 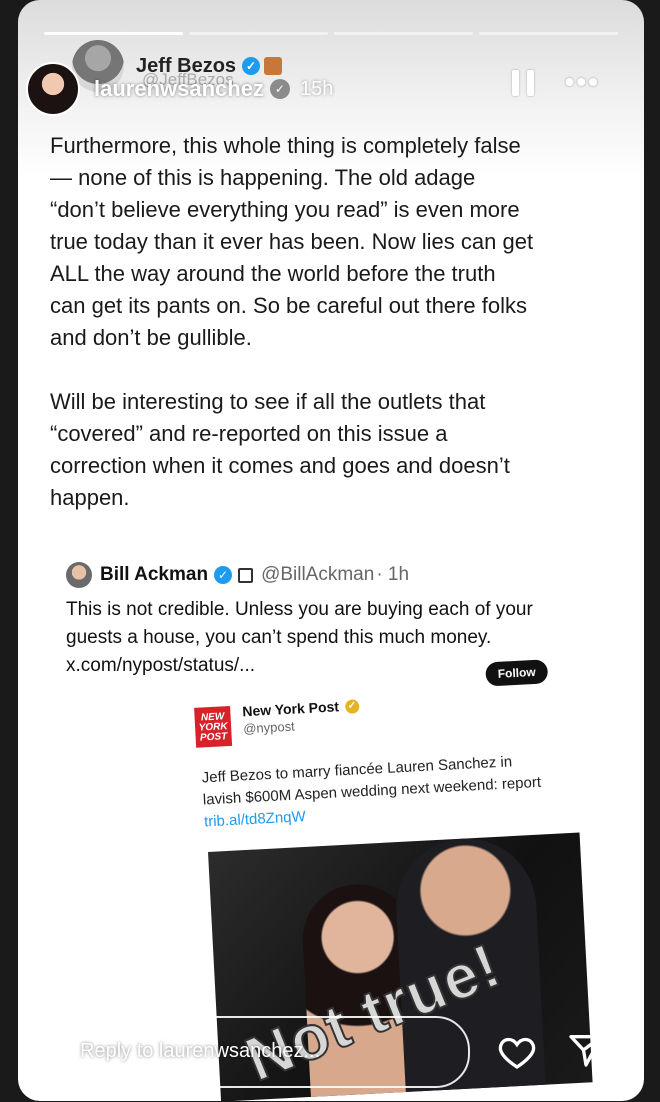 I want to click on quote-author-name: Bill Ackman, so click(x=154, y=574).